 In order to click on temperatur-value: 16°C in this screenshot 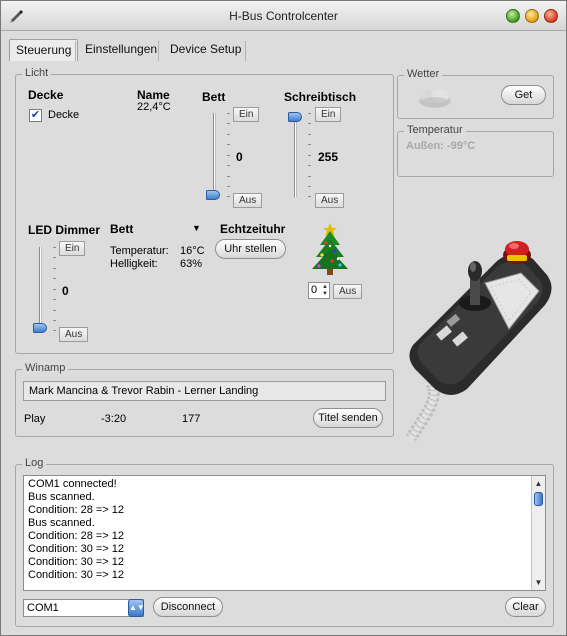, I will do `click(192, 251)`.